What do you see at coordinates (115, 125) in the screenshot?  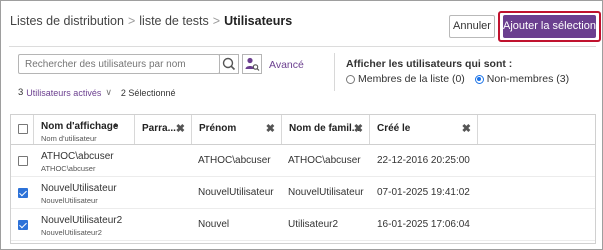 I see `sort-ascending-icon: ▲` at bounding box center [115, 125].